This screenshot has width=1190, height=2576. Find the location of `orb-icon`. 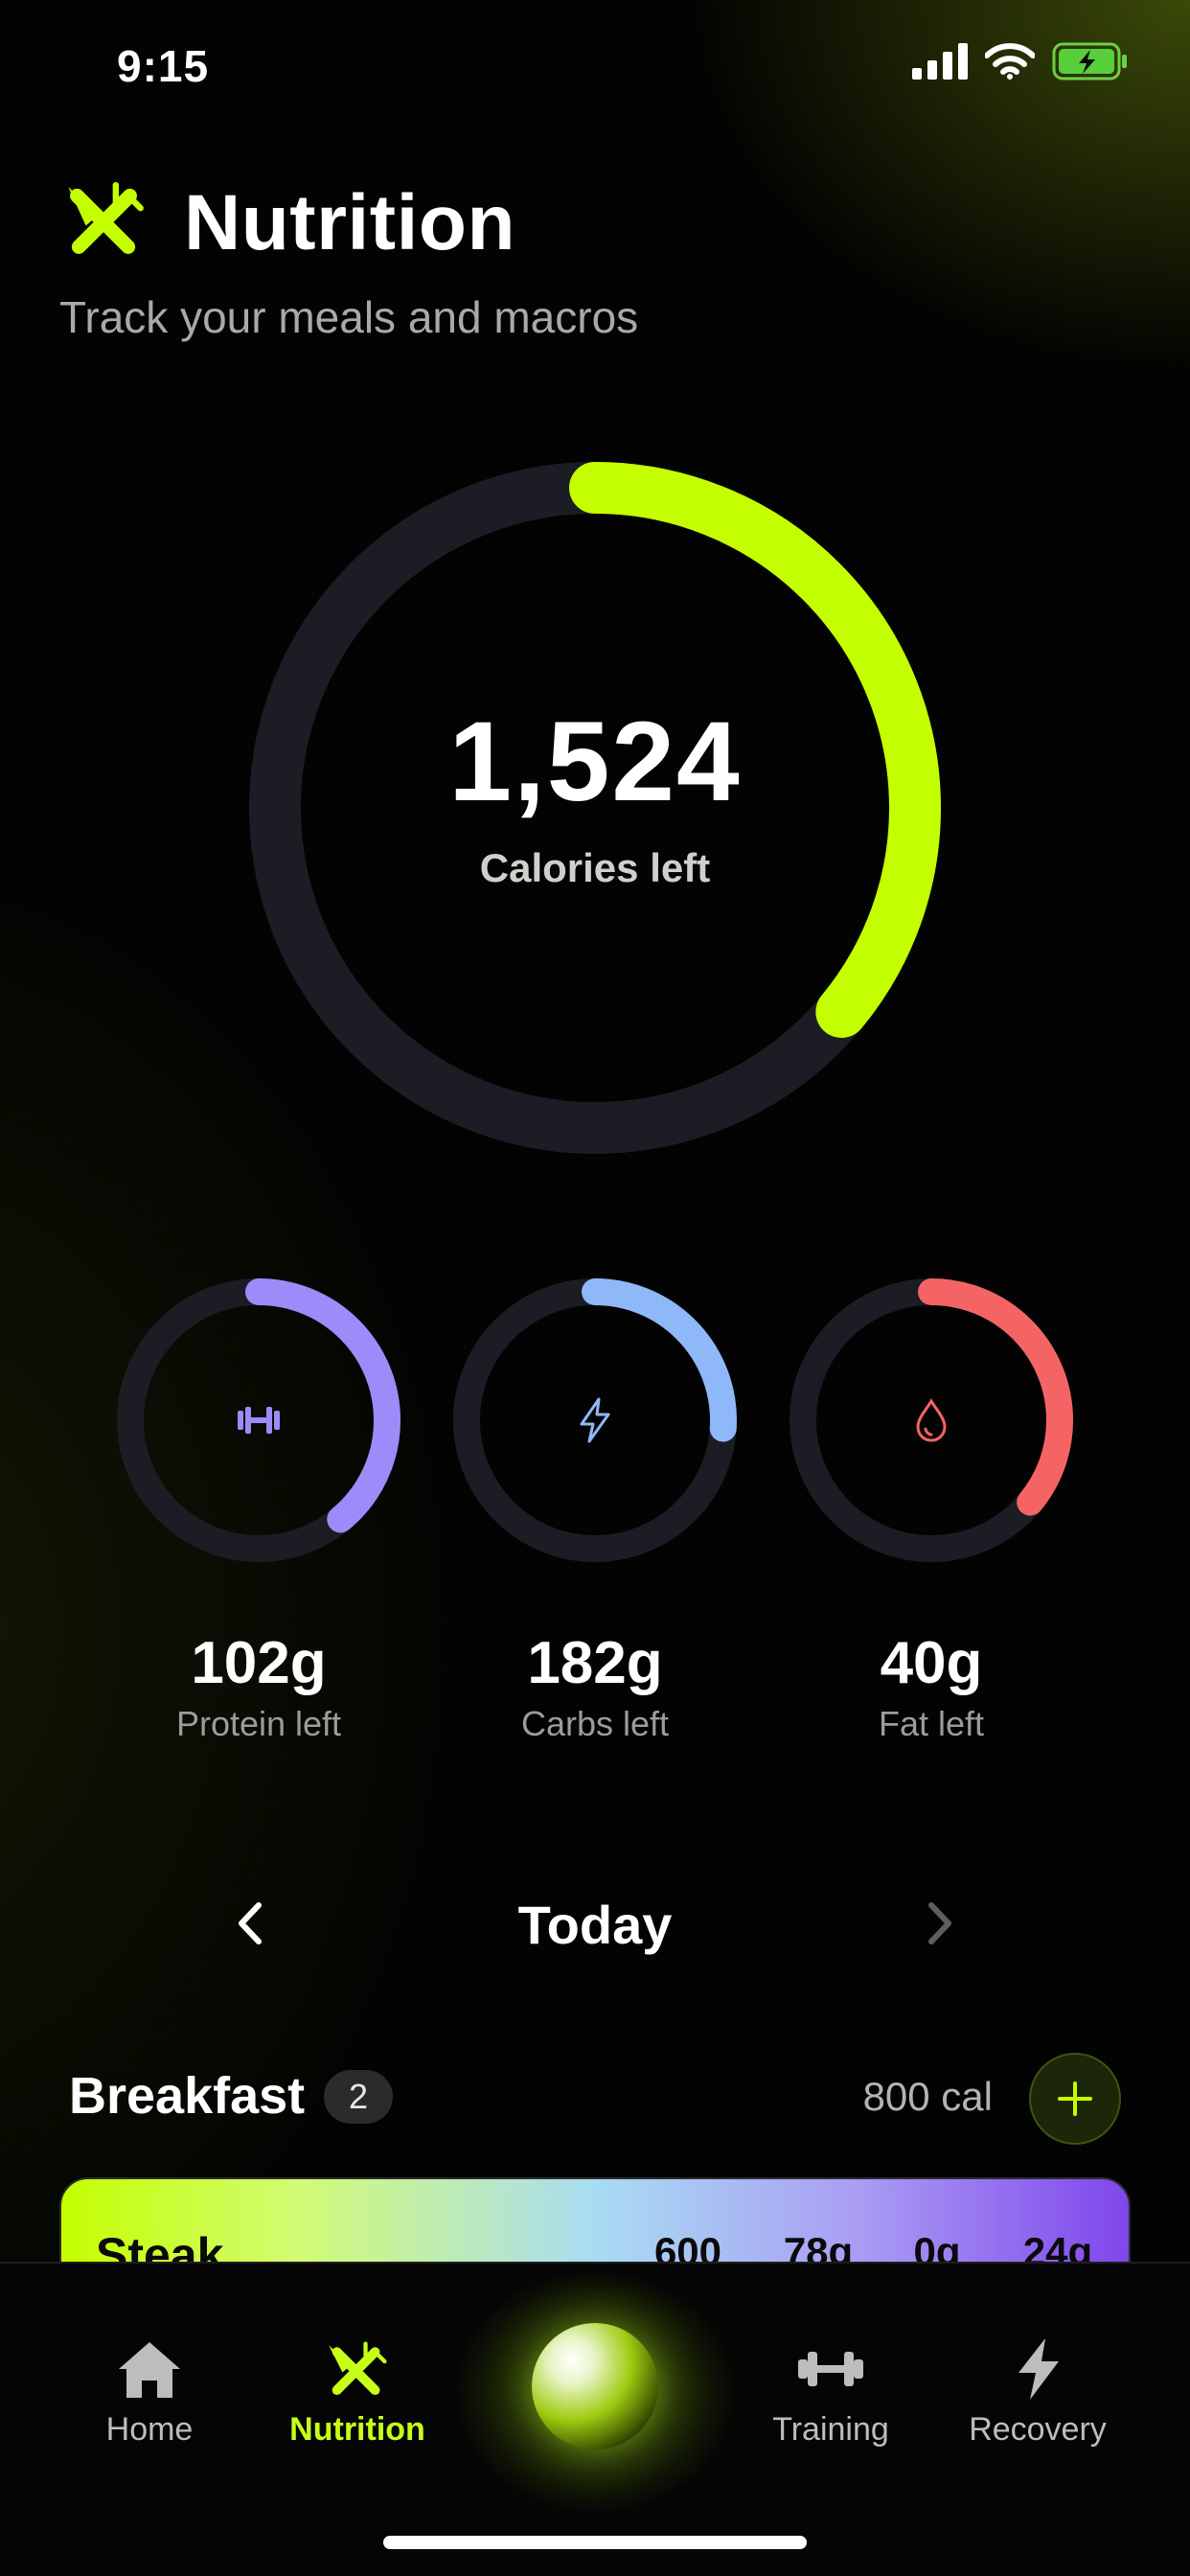

orb-icon is located at coordinates (595, 2386).